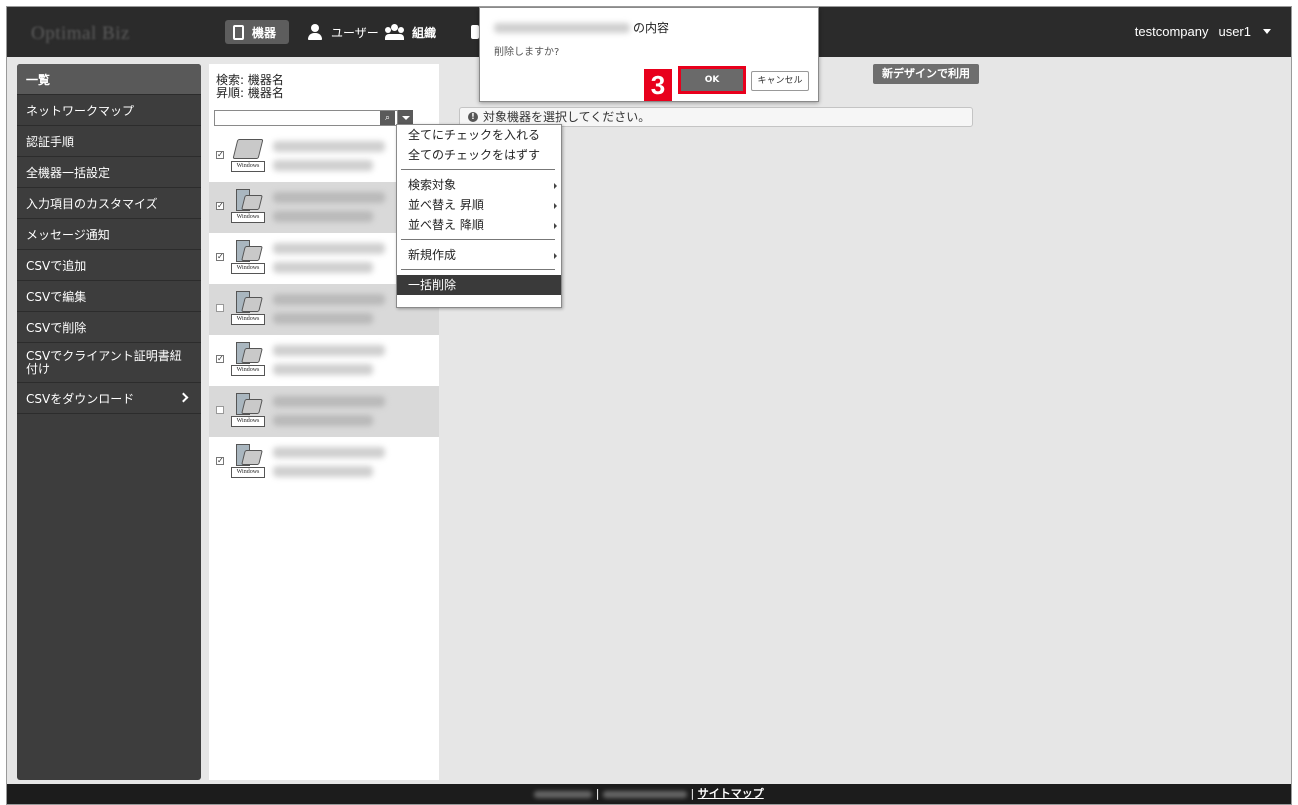 This screenshot has width=1298, height=805. I want to click on menu-item-create-new: 新規作成, so click(479, 255).